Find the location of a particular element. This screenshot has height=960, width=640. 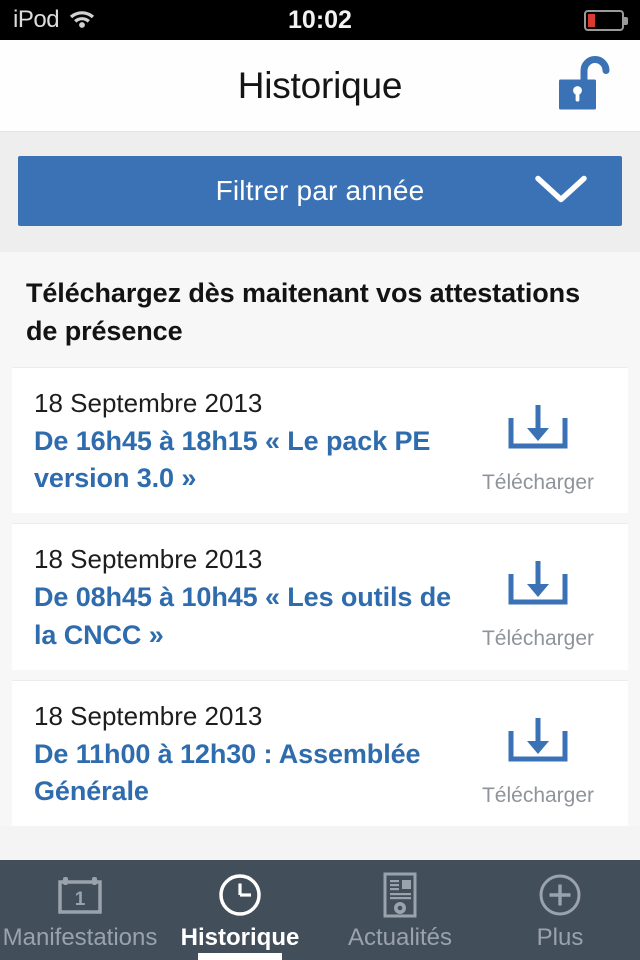

status-bar-clock: 10:02 is located at coordinates (320, 19).